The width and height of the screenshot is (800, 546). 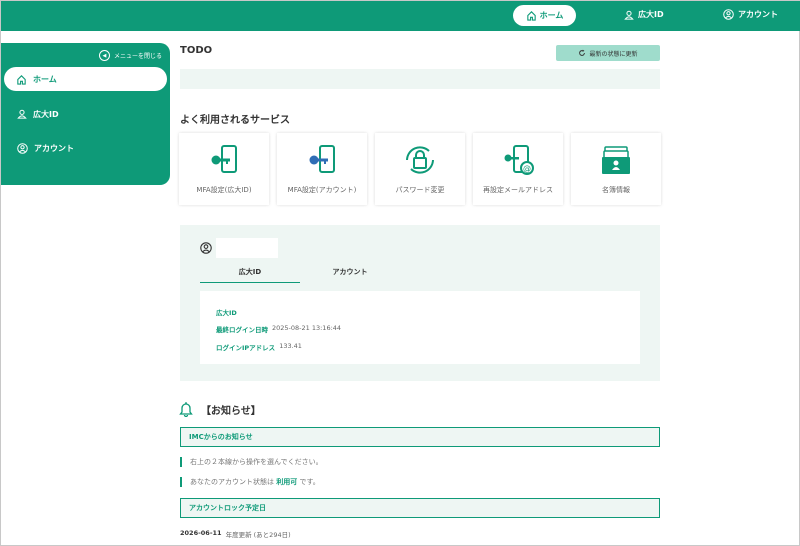 I want to click on account-status: 利用可, so click(x=287, y=482).